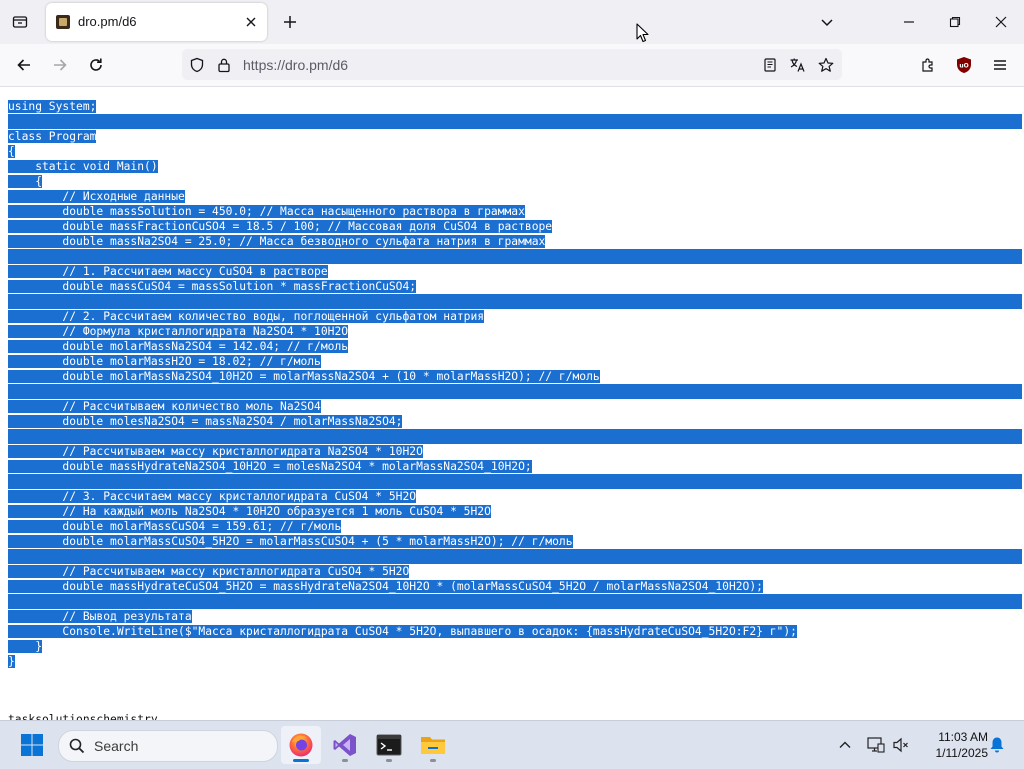 Image resolution: width=1024 pixels, height=769 pixels. What do you see at coordinates (512, 744) in the screenshot?
I see `windows-taskbar: Search 11:03 AM 1/11/2025` at bounding box center [512, 744].